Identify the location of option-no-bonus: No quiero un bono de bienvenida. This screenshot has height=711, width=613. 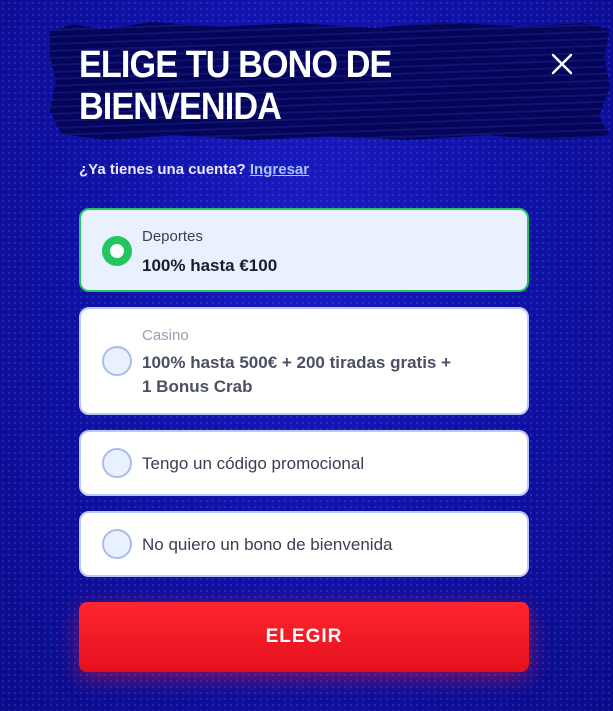
(304, 544).